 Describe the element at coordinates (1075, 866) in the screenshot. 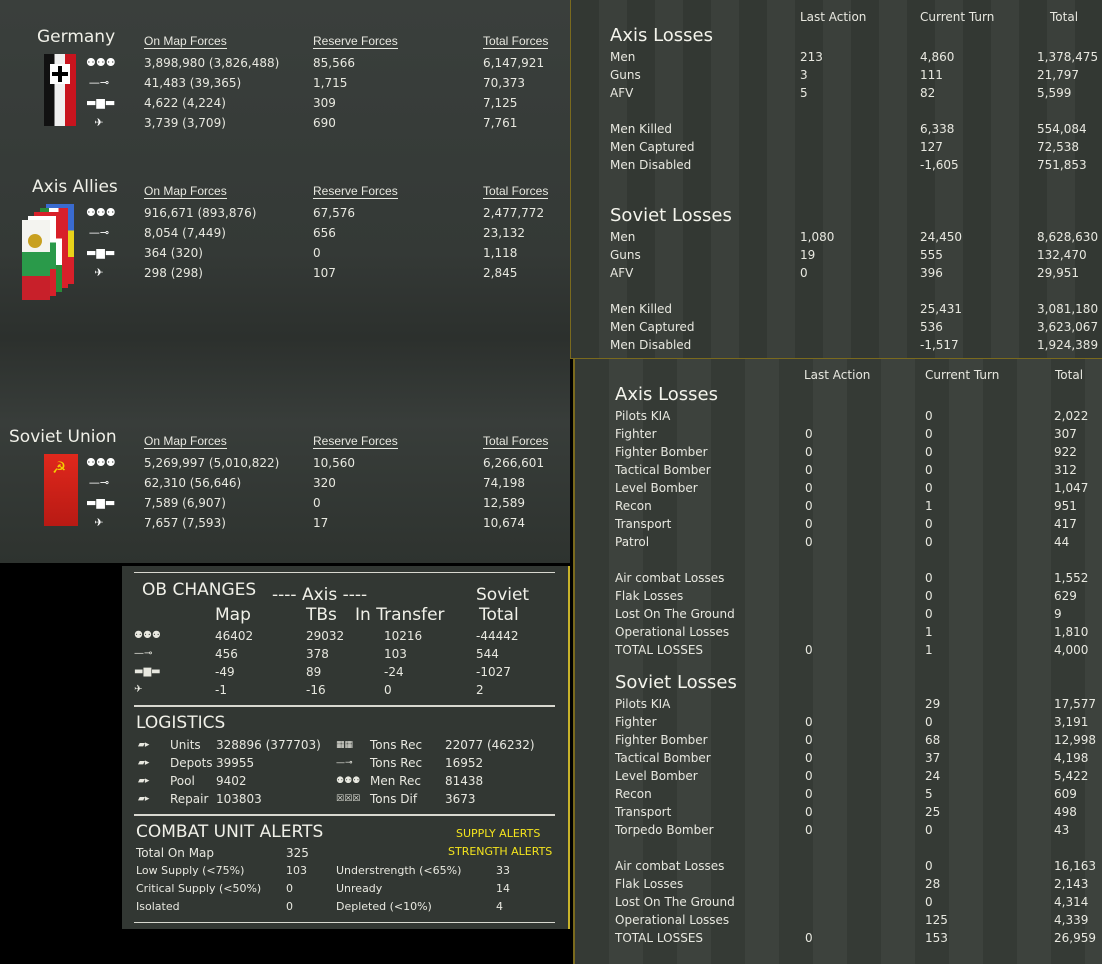

I see `loss-total-value: 16,163` at that location.